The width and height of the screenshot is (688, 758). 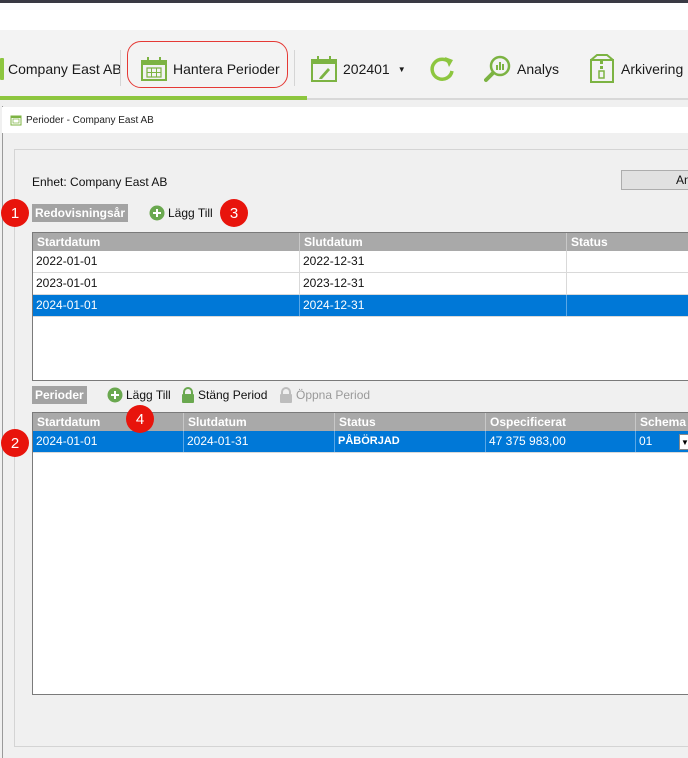 What do you see at coordinates (100, 182) in the screenshot?
I see `unit-label: Enhet: Company East AB` at bounding box center [100, 182].